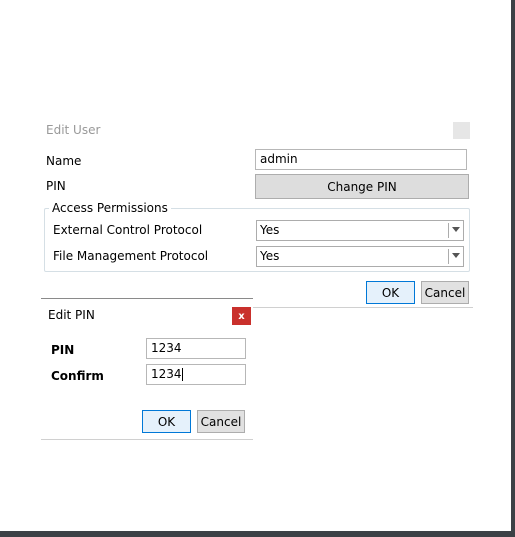 The height and width of the screenshot is (537, 515). Describe the element at coordinates (361, 159) in the screenshot. I see `name-input: admin` at that location.